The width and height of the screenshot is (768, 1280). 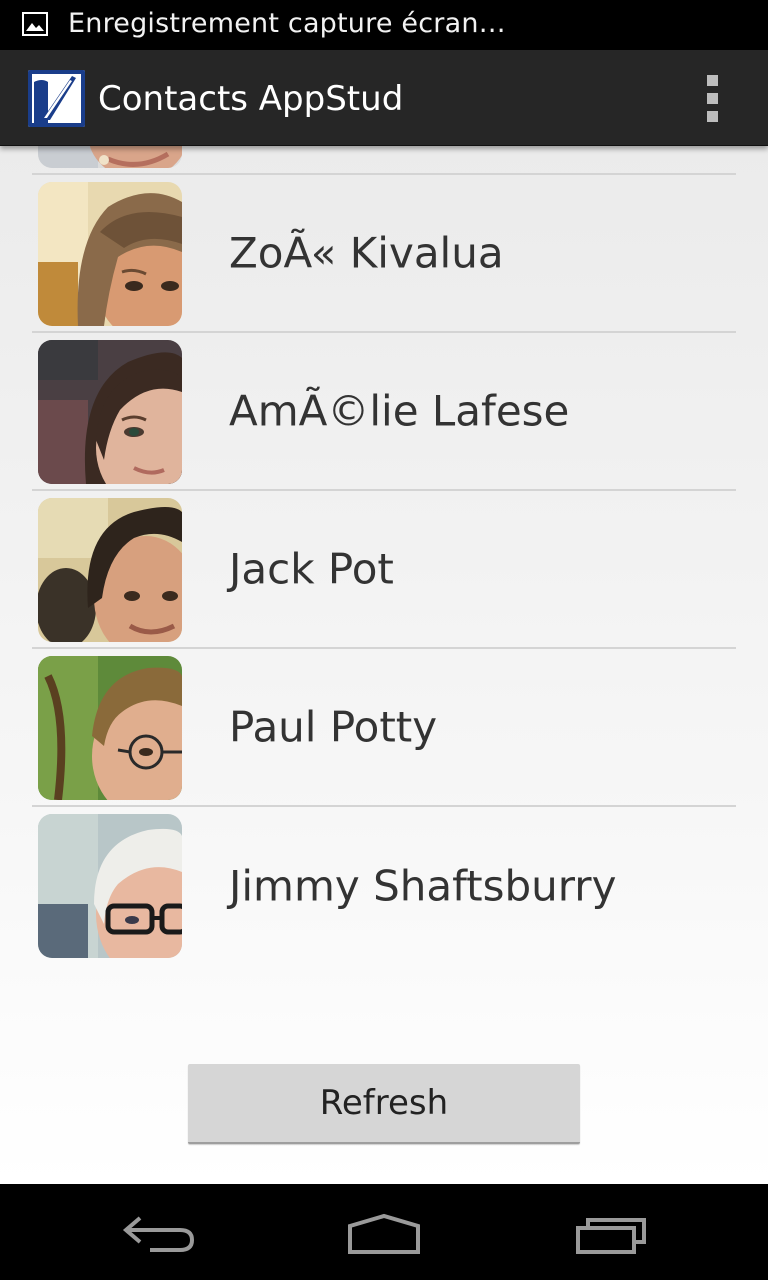 What do you see at coordinates (35, 24) in the screenshot?
I see `image-notification-icon` at bounding box center [35, 24].